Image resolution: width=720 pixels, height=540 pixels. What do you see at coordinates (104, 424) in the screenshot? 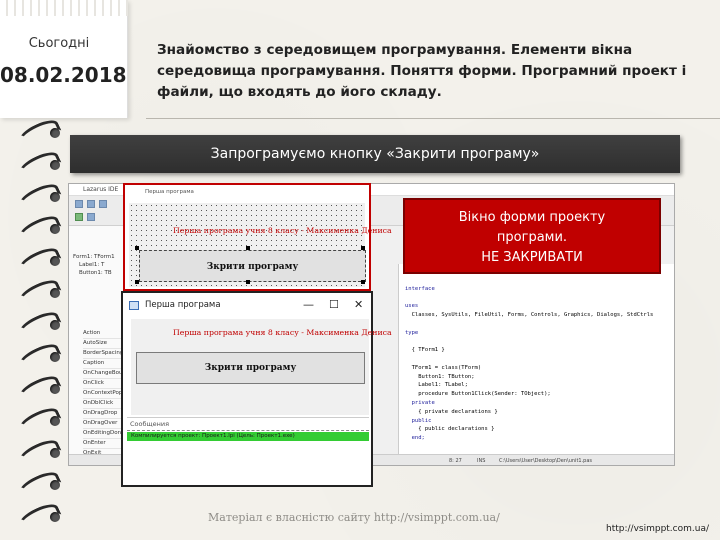
I see `property-row: OnDragOver` at bounding box center [104, 424].